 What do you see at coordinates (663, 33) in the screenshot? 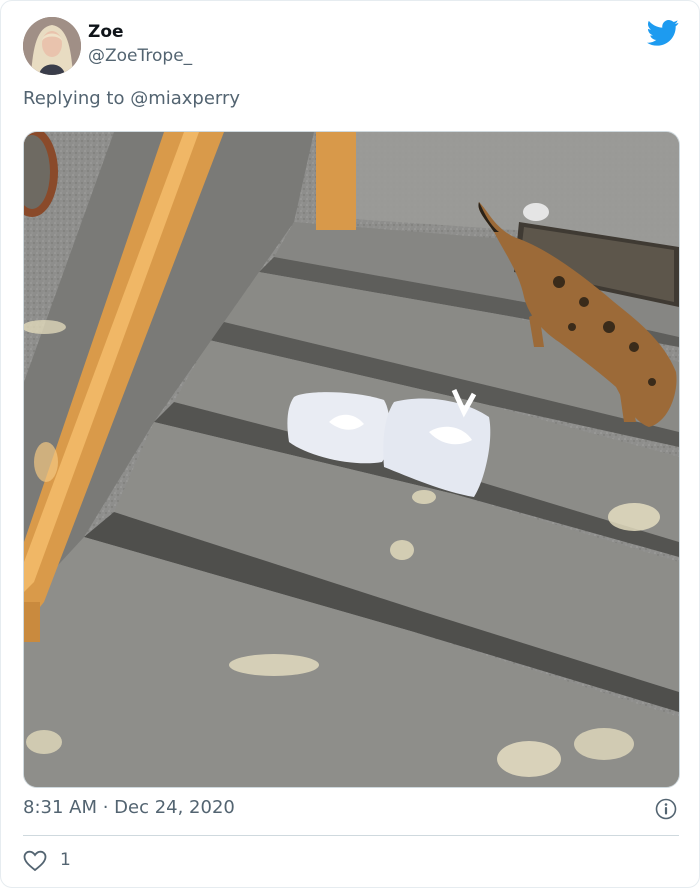
I see `twitter-bird-icon` at bounding box center [663, 33].